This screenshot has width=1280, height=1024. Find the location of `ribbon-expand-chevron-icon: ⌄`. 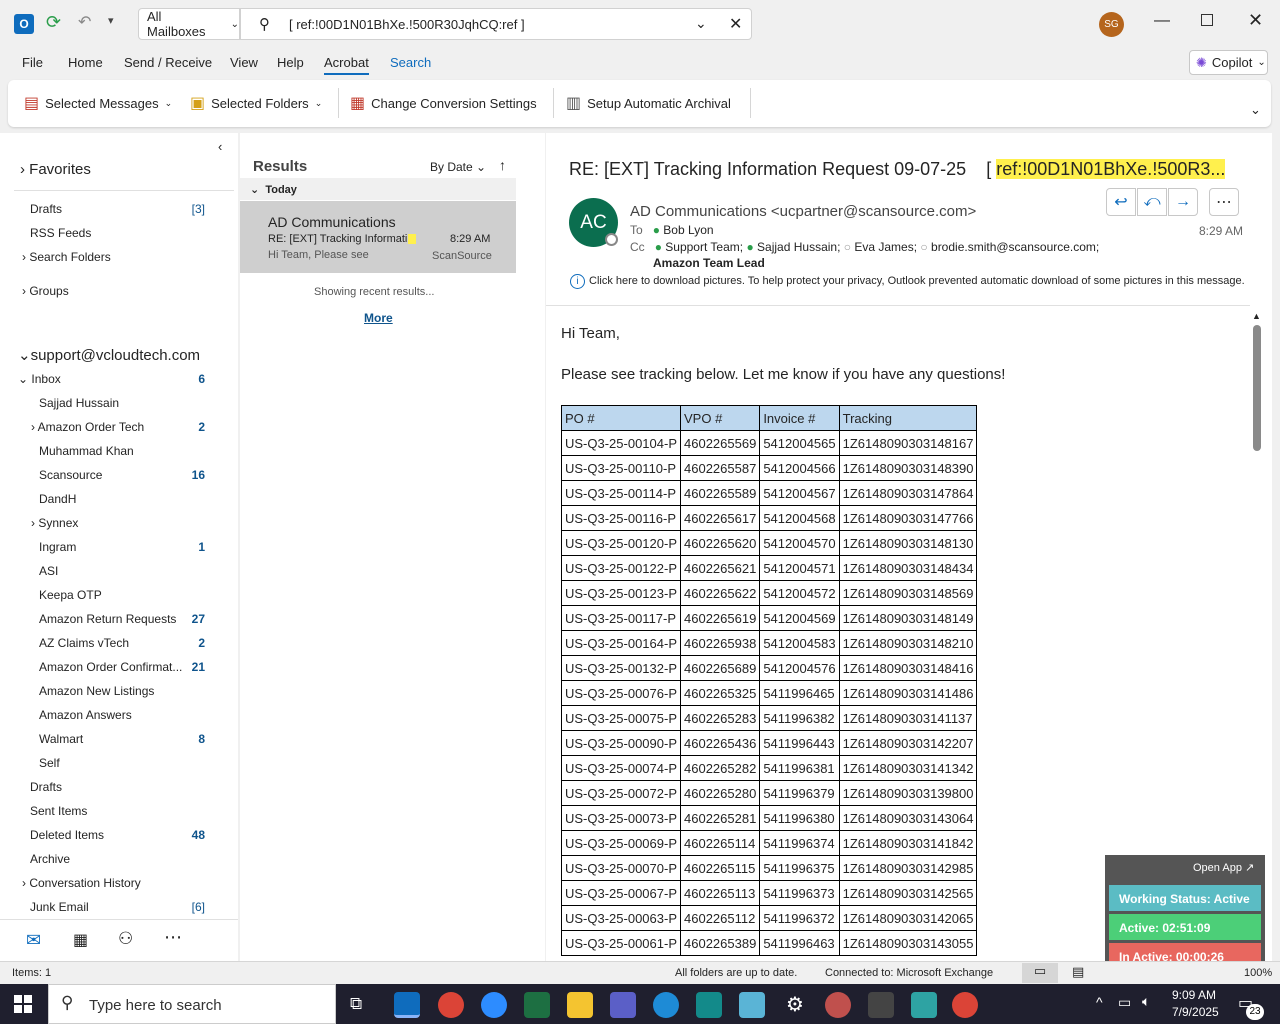

ribbon-expand-chevron-icon: ⌄ is located at coordinates (1255, 110).